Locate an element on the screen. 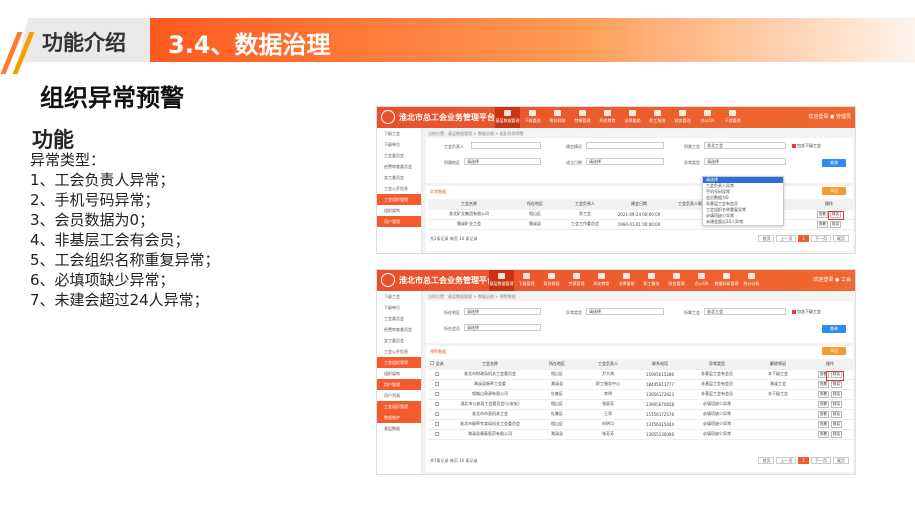 Image resolution: width=915 pixels, height=513 pixels. nav-item: 数据科研管理 is located at coordinates (726, 280).